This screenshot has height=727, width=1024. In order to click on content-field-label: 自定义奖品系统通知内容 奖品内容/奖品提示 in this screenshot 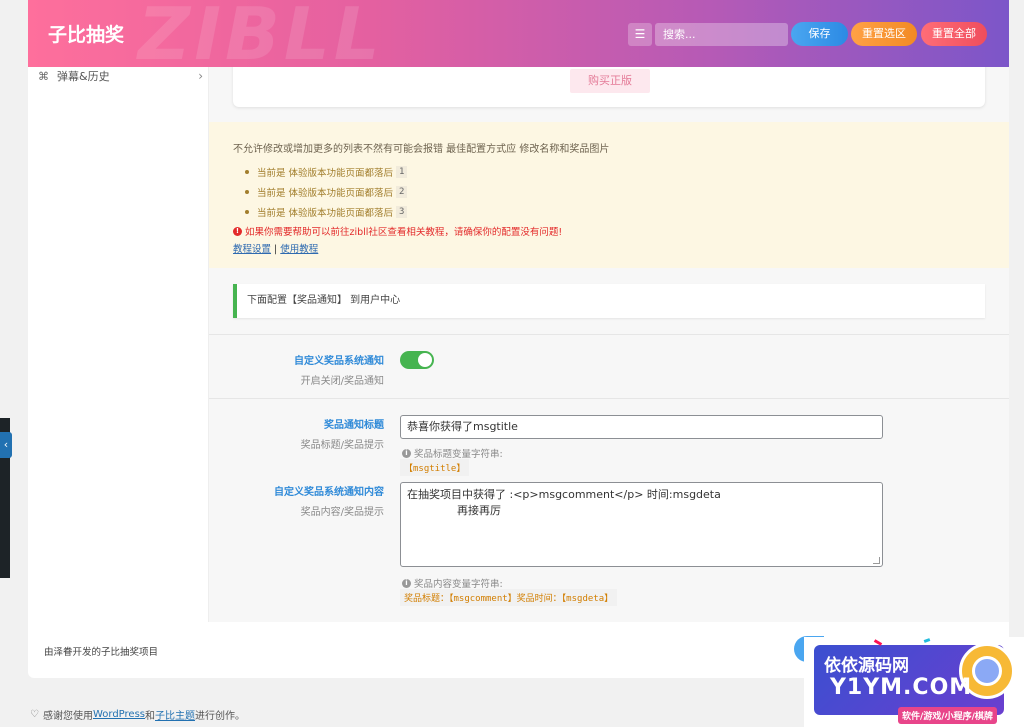, I will do `click(329, 502)`.